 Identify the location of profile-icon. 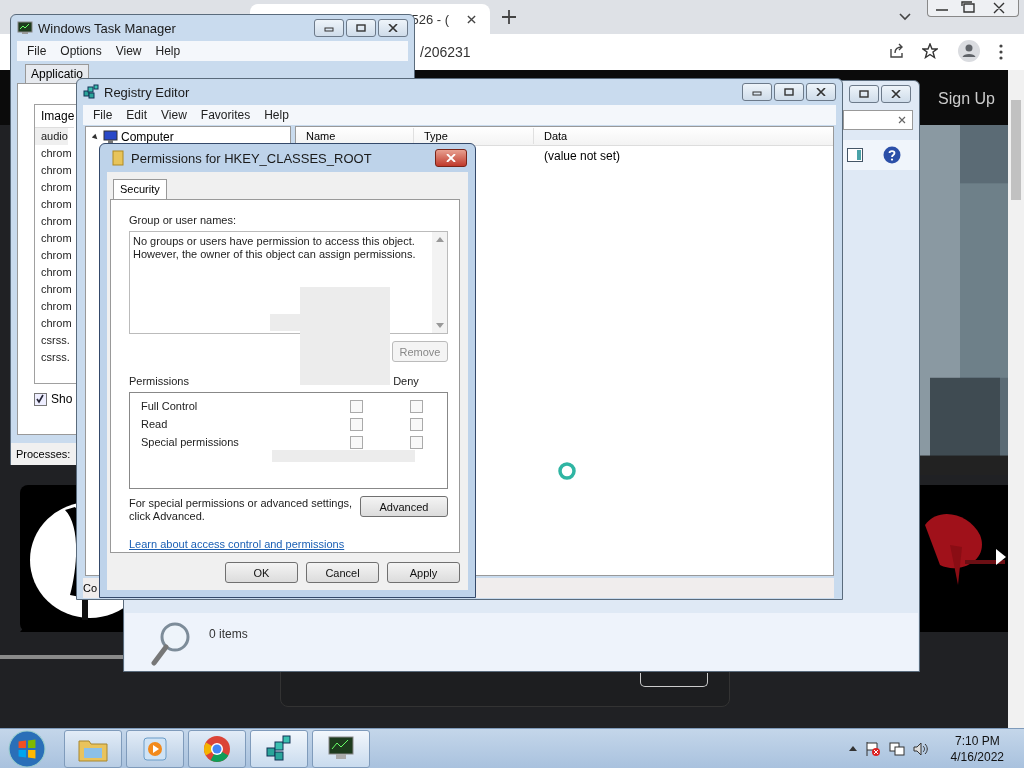
(969, 51).